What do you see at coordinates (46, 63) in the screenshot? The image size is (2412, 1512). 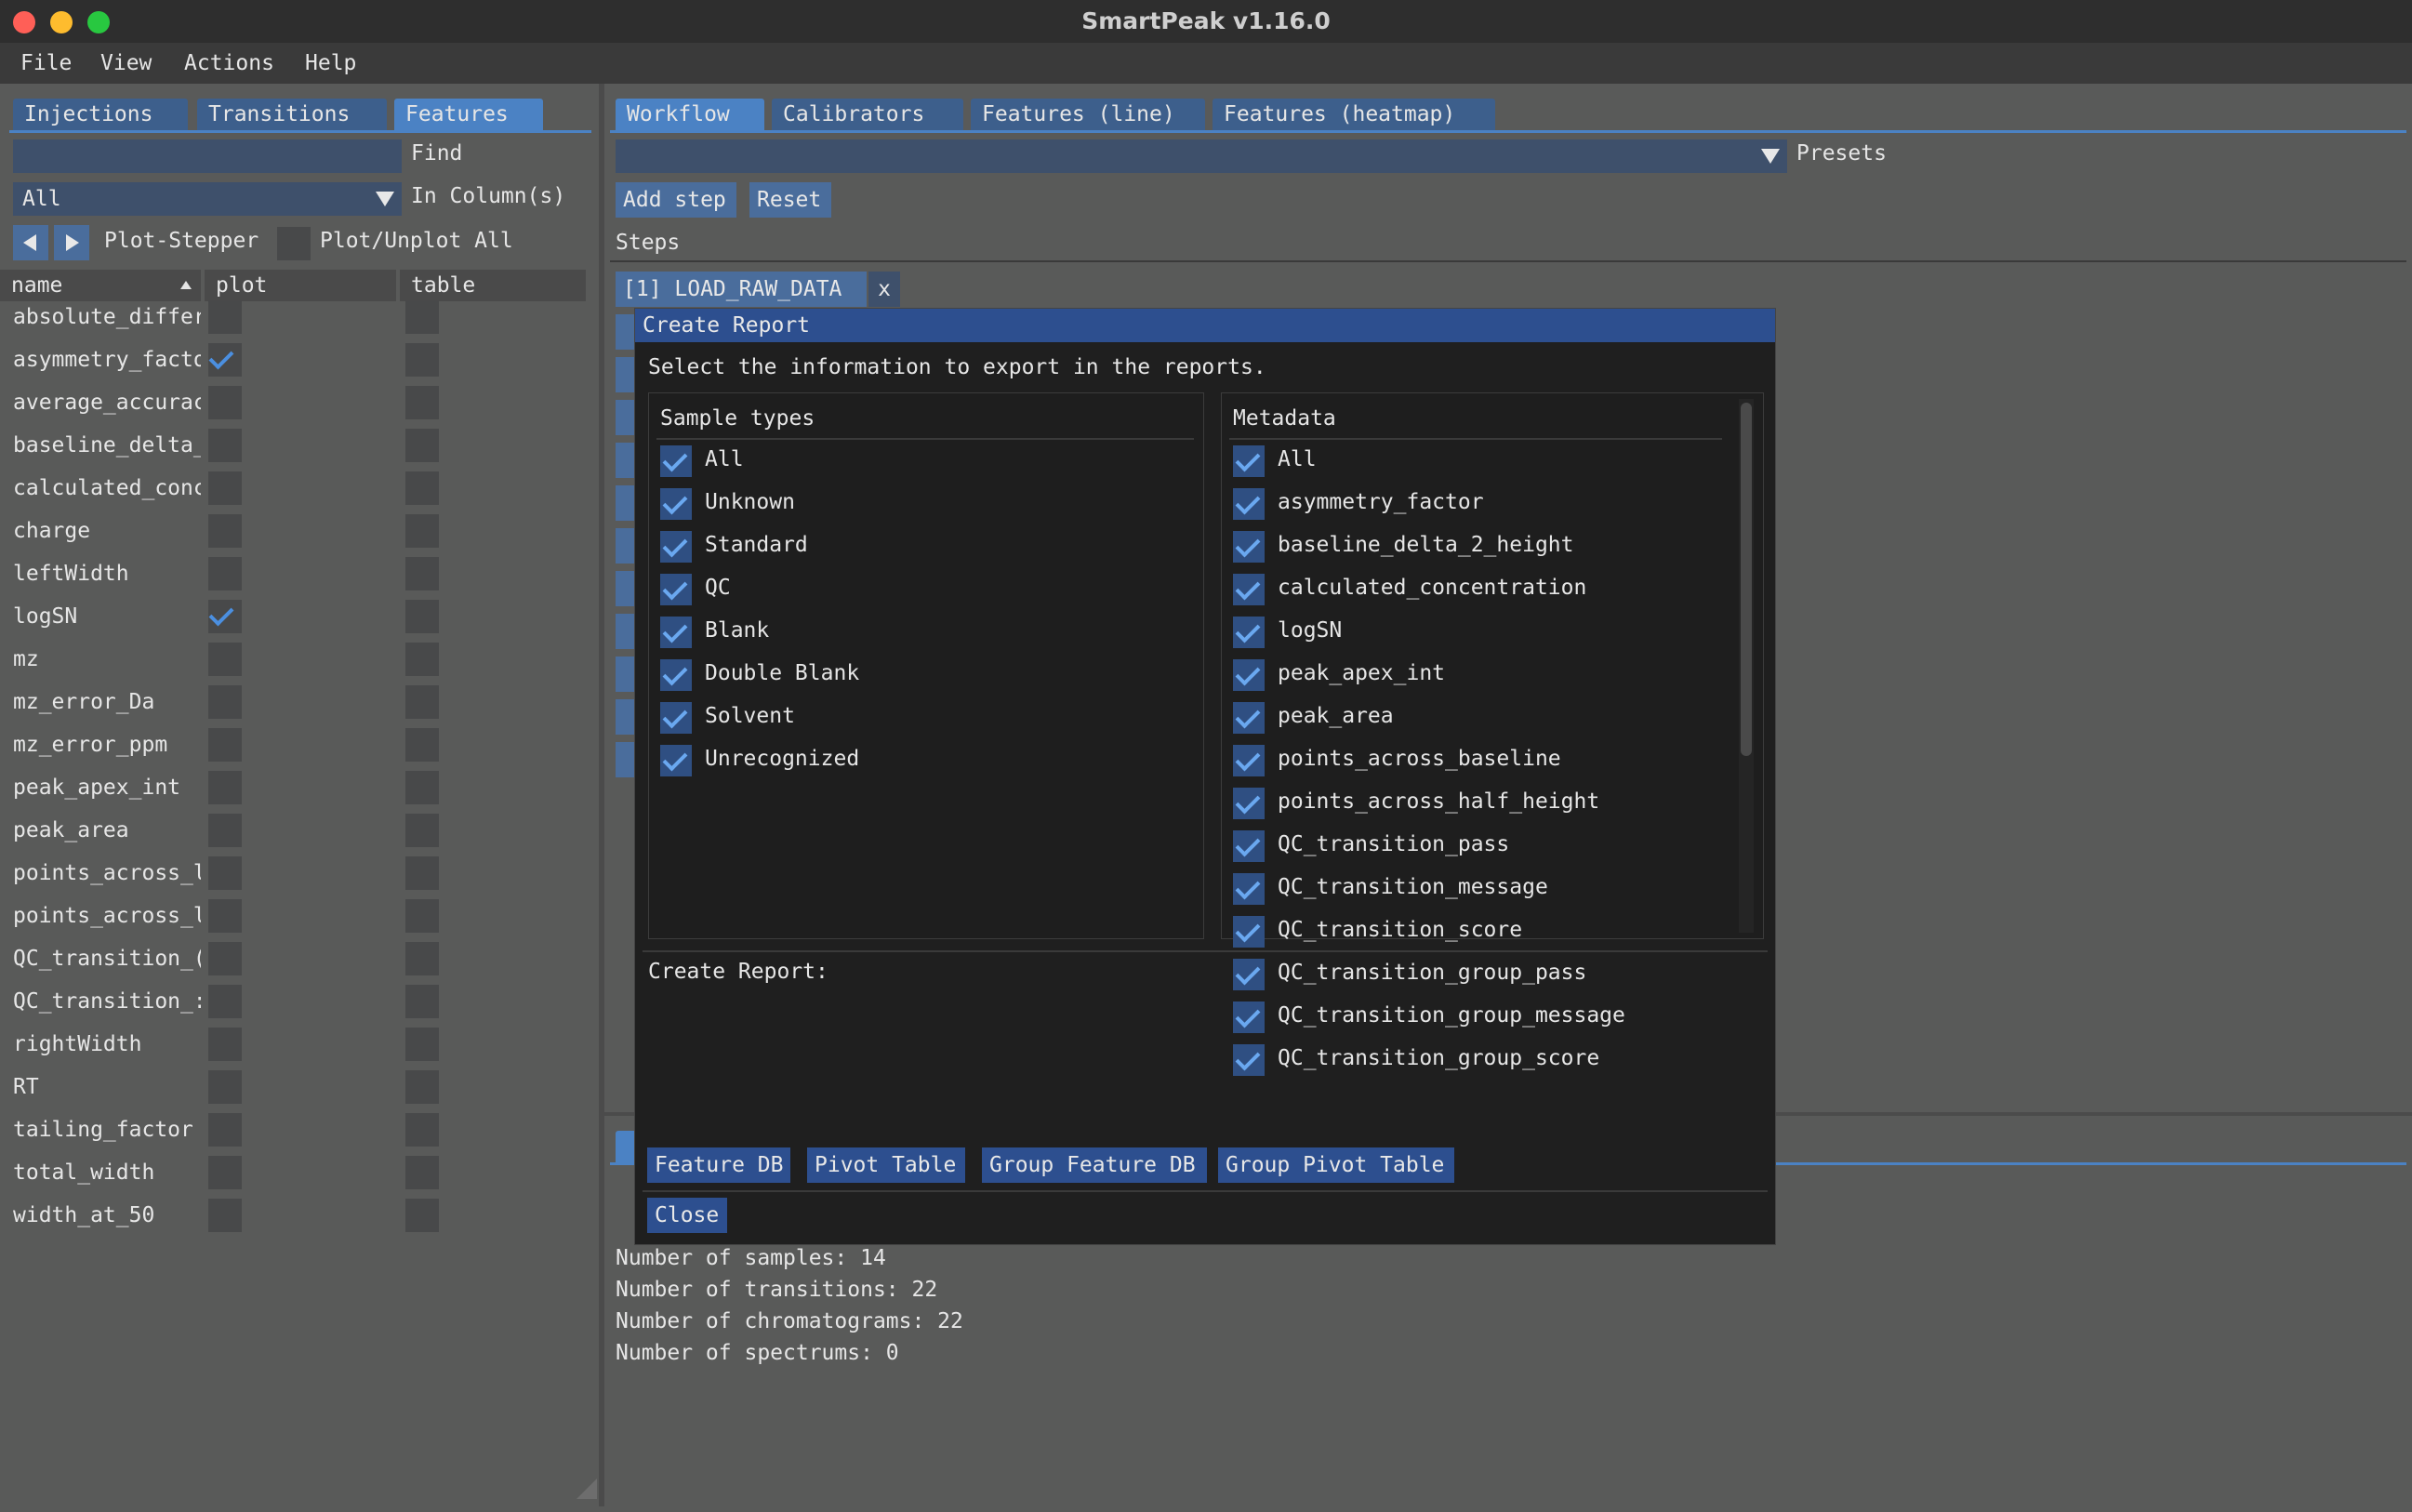 I see `menu-file: File` at bounding box center [46, 63].